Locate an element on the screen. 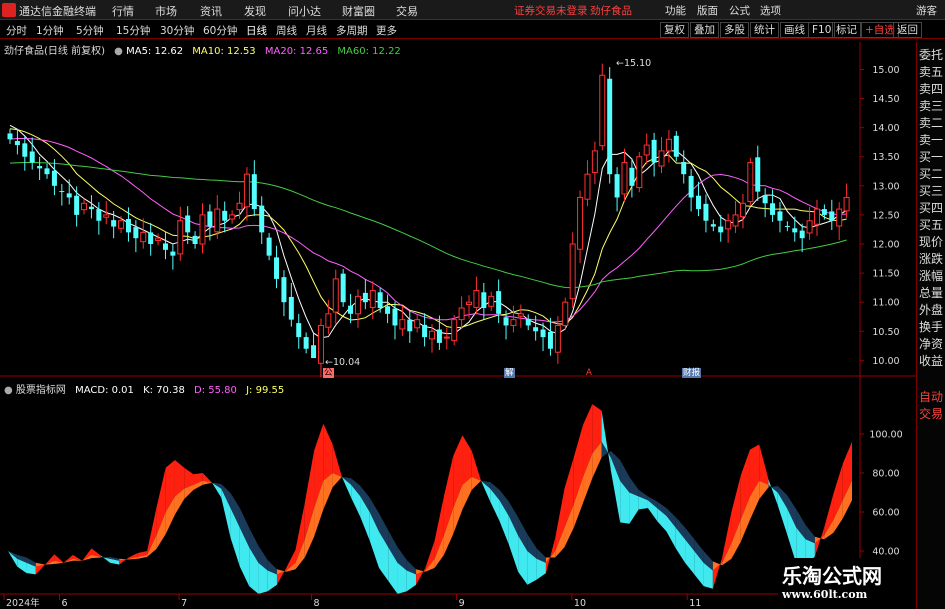 This screenshot has height=609, width=945. x-axis: 2024年 6 7 8 9 10 11 is located at coordinates (430, 601).